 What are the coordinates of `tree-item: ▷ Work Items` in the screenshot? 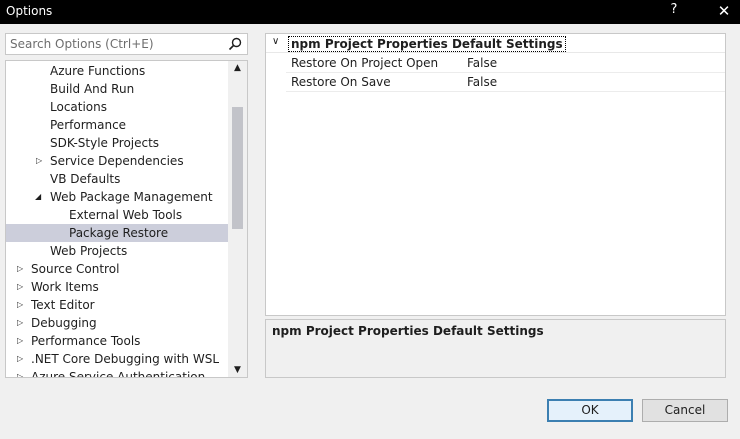 It's located at (117, 287).